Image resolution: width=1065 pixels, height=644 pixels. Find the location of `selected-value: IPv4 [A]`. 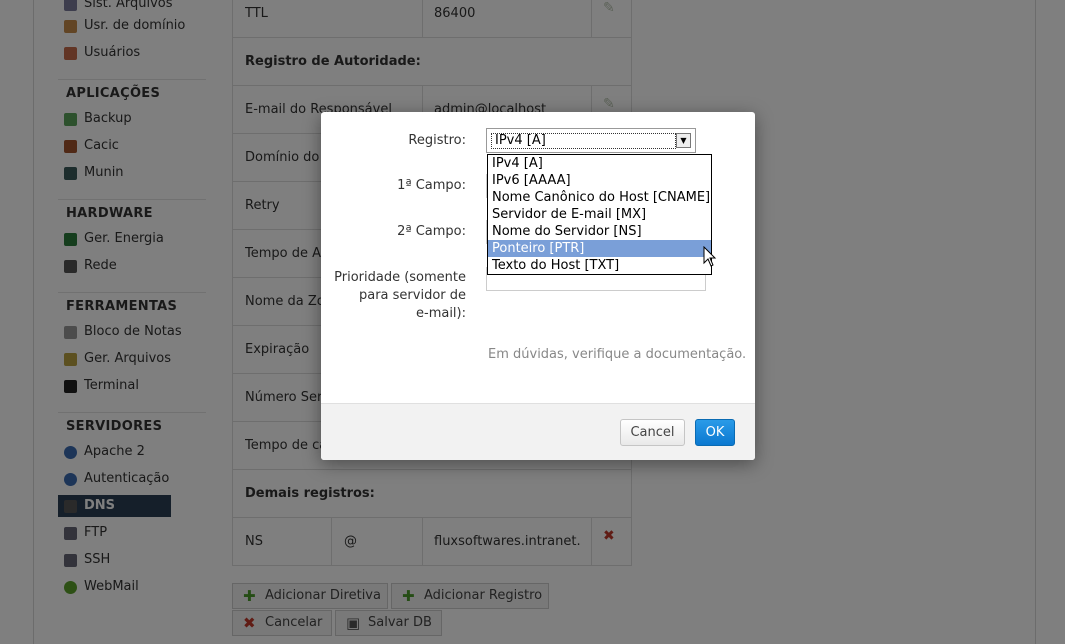

selected-value: IPv4 [A] is located at coordinates (583, 141).